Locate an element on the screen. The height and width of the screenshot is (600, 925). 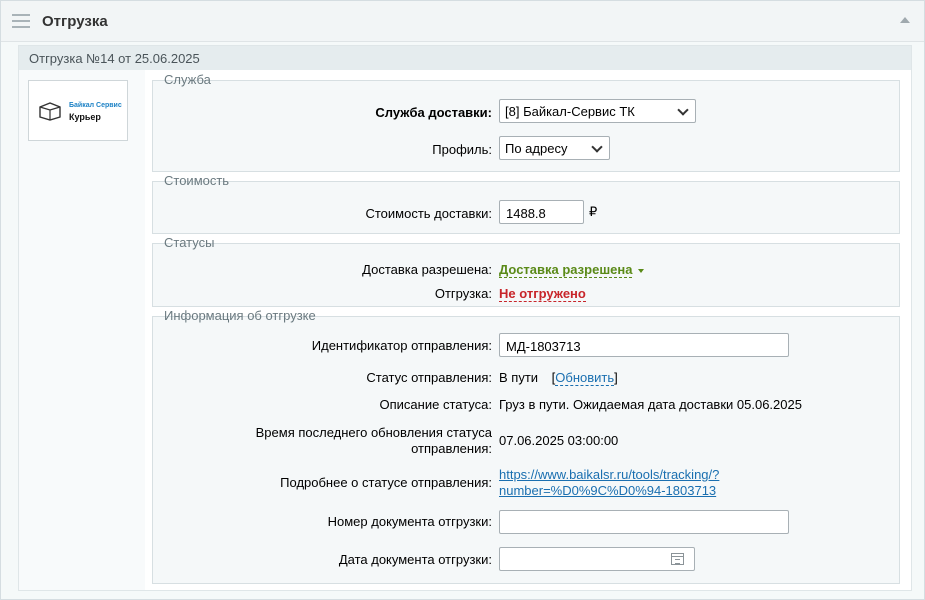
tracking-status: В пути [Обновить] is located at coordinates (558, 378).